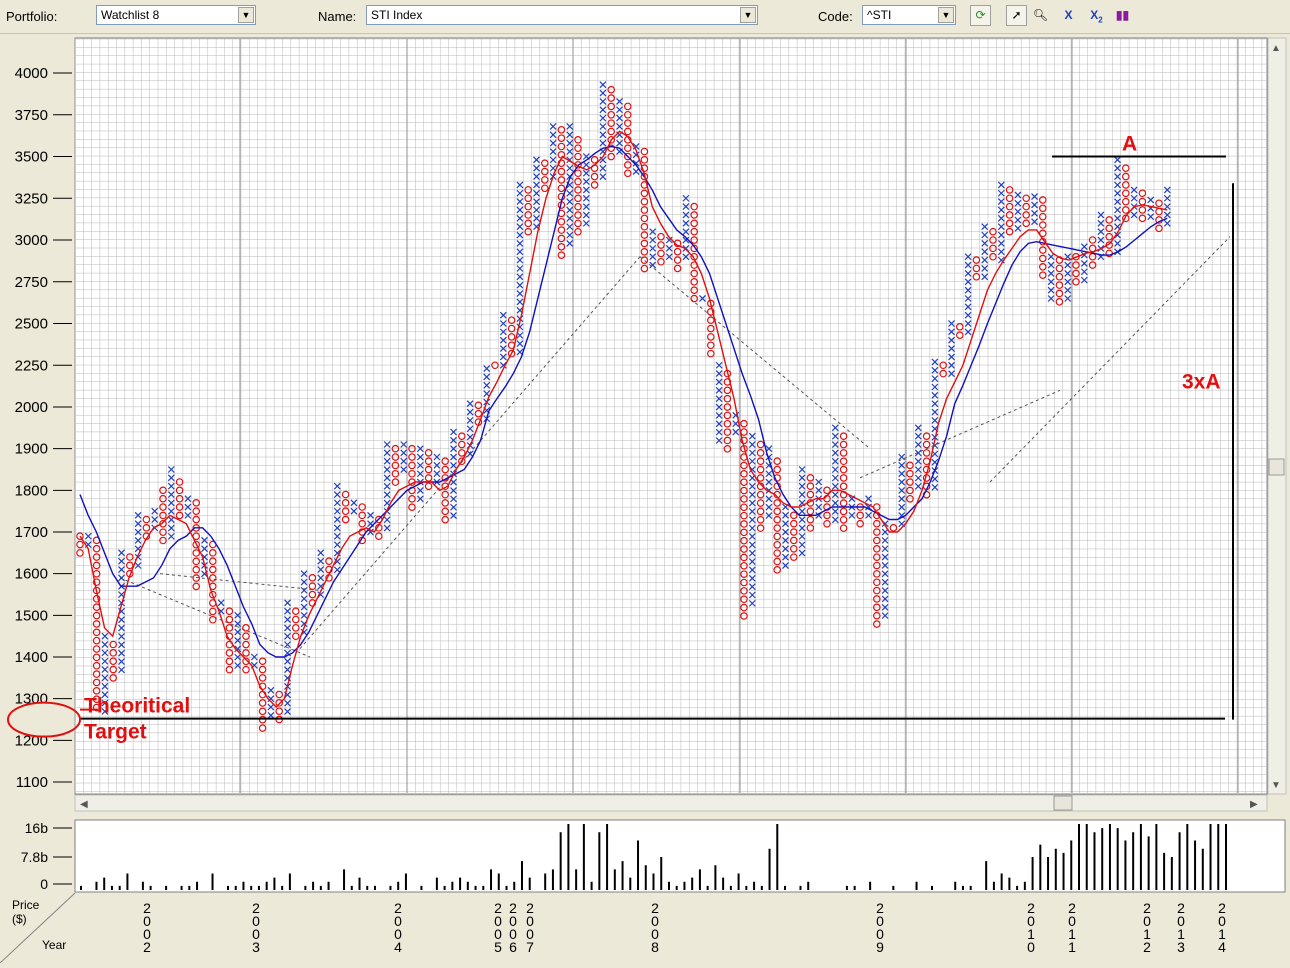 This screenshot has height=968, width=1290. I want to click on portfolio-select: Watchlist 8 ▼, so click(176, 15).